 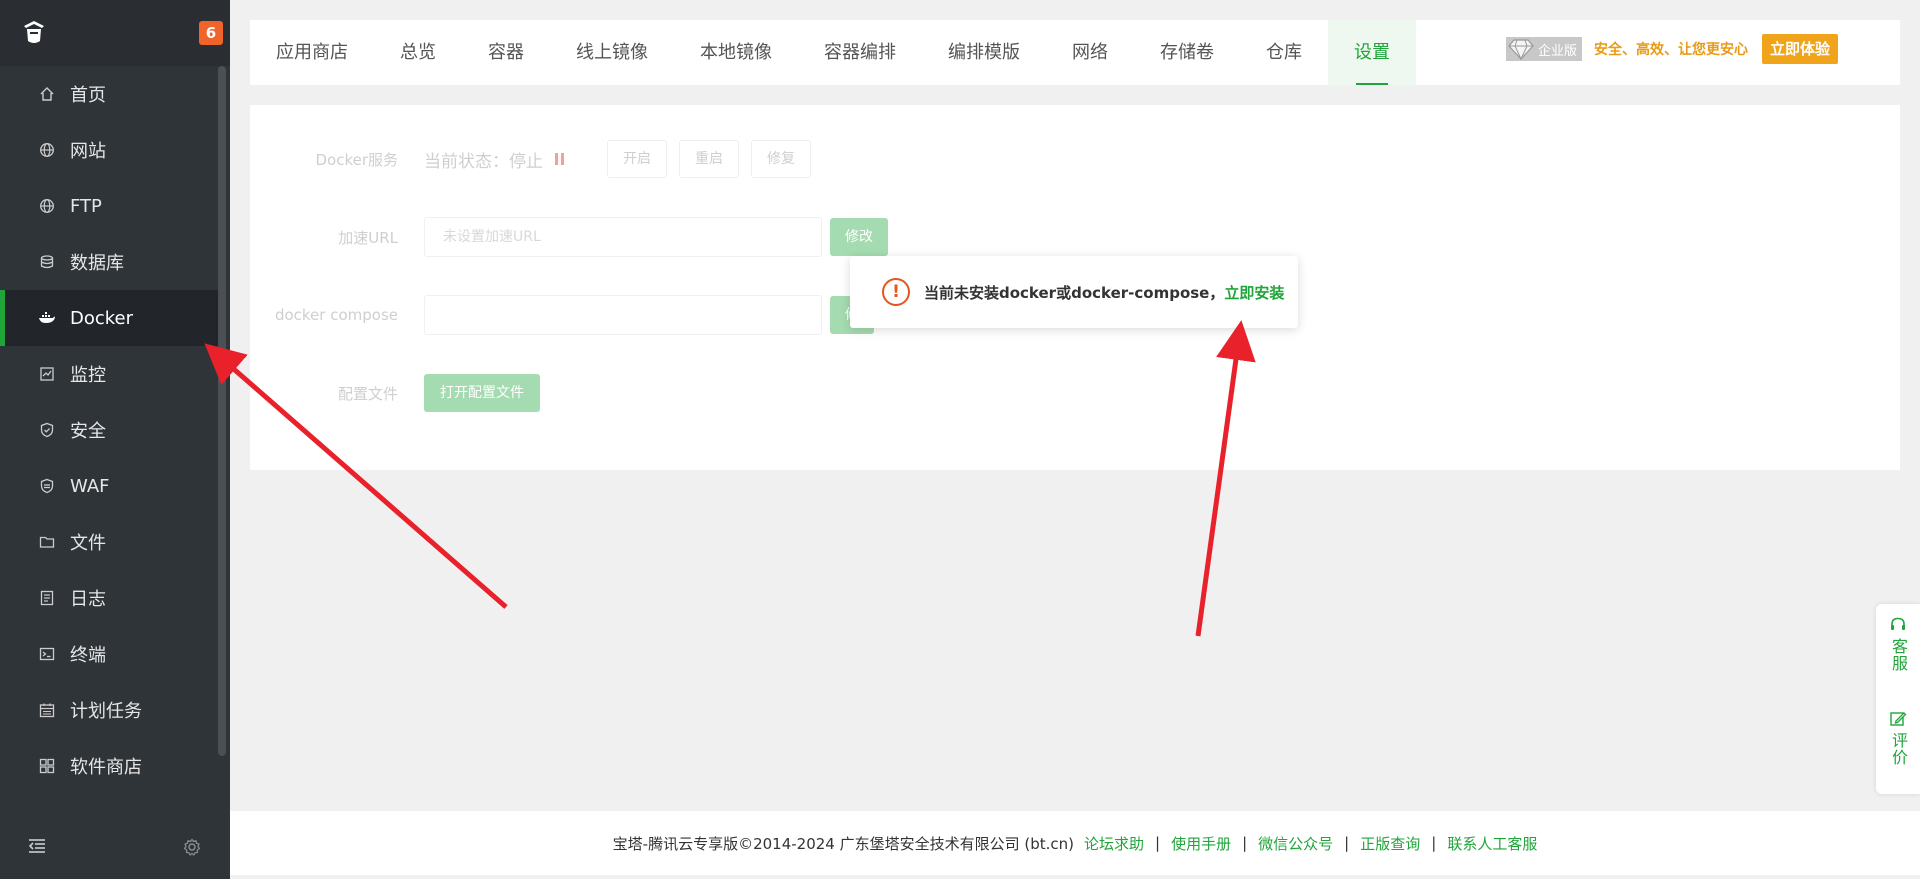 What do you see at coordinates (86, 206) in the screenshot?
I see `sidebar-item-label: FTP` at bounding box center [86, 206].